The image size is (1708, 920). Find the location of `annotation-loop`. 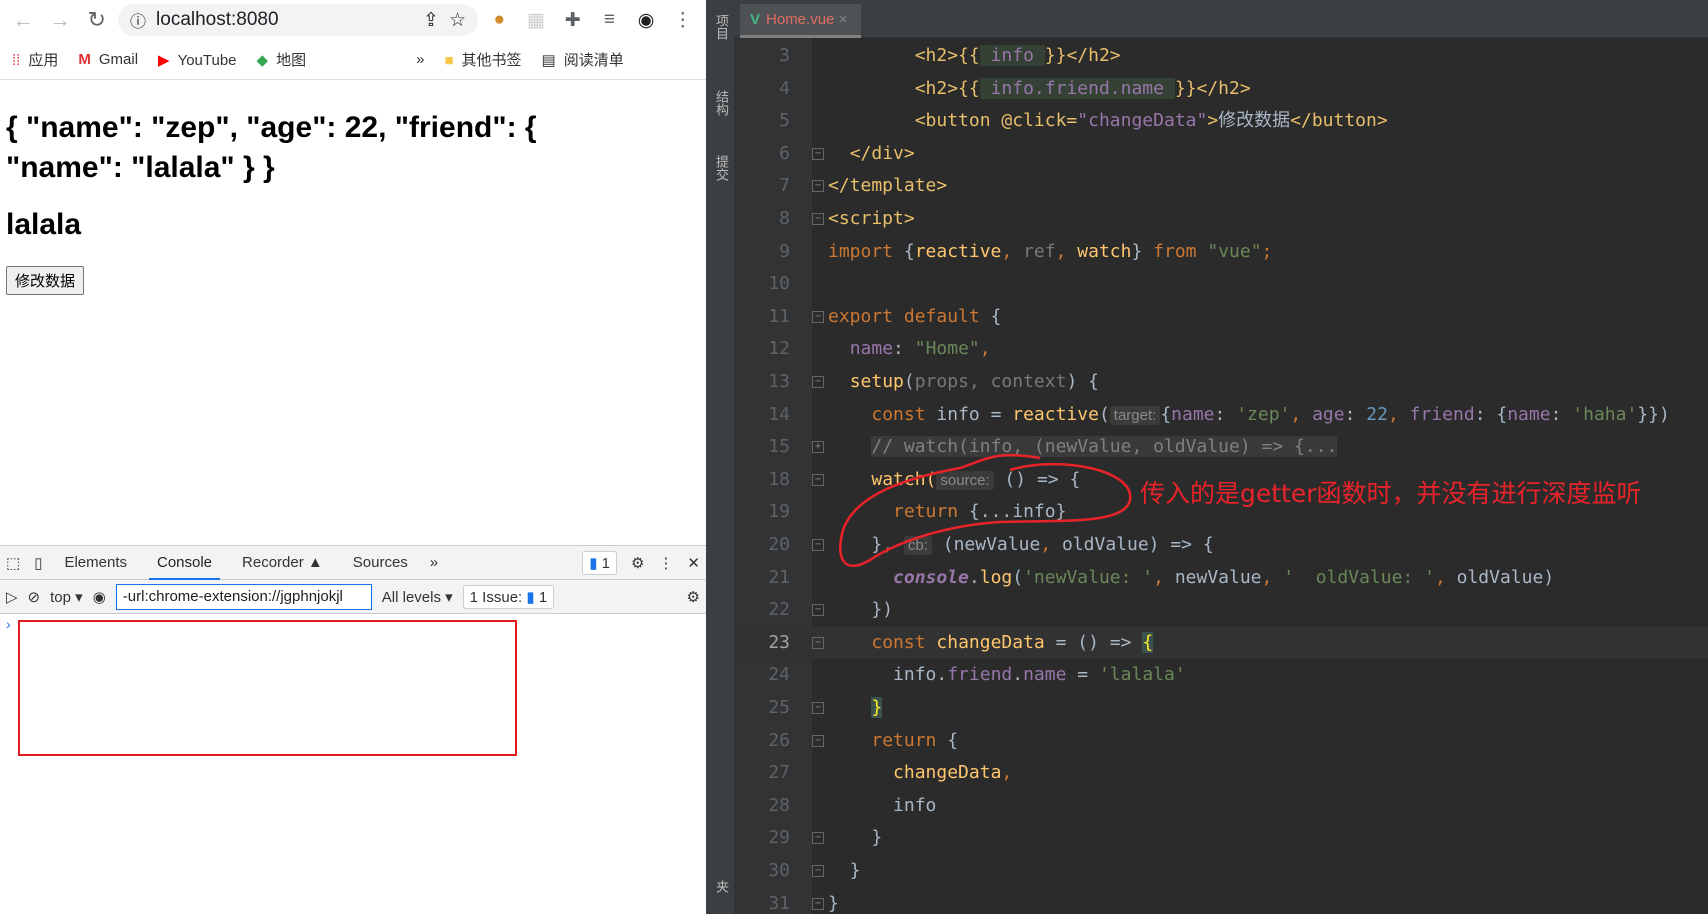

annotation-loop is located at coordinates (985, 510).